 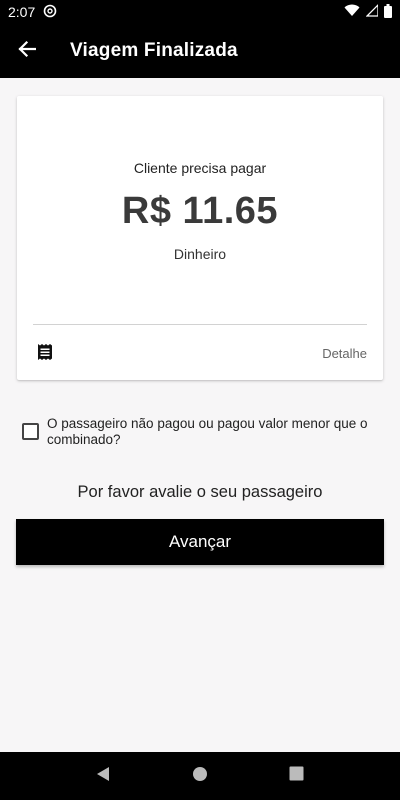 What do you see at coordinates (344, 353) in the screenshot?
I see `detail-link: Detalhe` at bounding box center [344, 353].